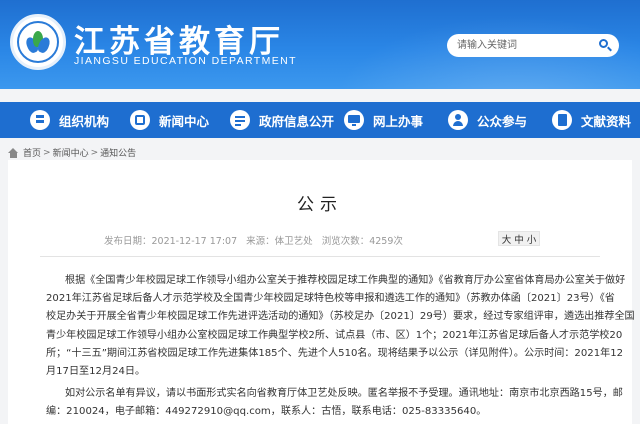 Image resolution: width=640 pixels, height=424 pixels. I want to click on docs-icon, so click(562, 120).